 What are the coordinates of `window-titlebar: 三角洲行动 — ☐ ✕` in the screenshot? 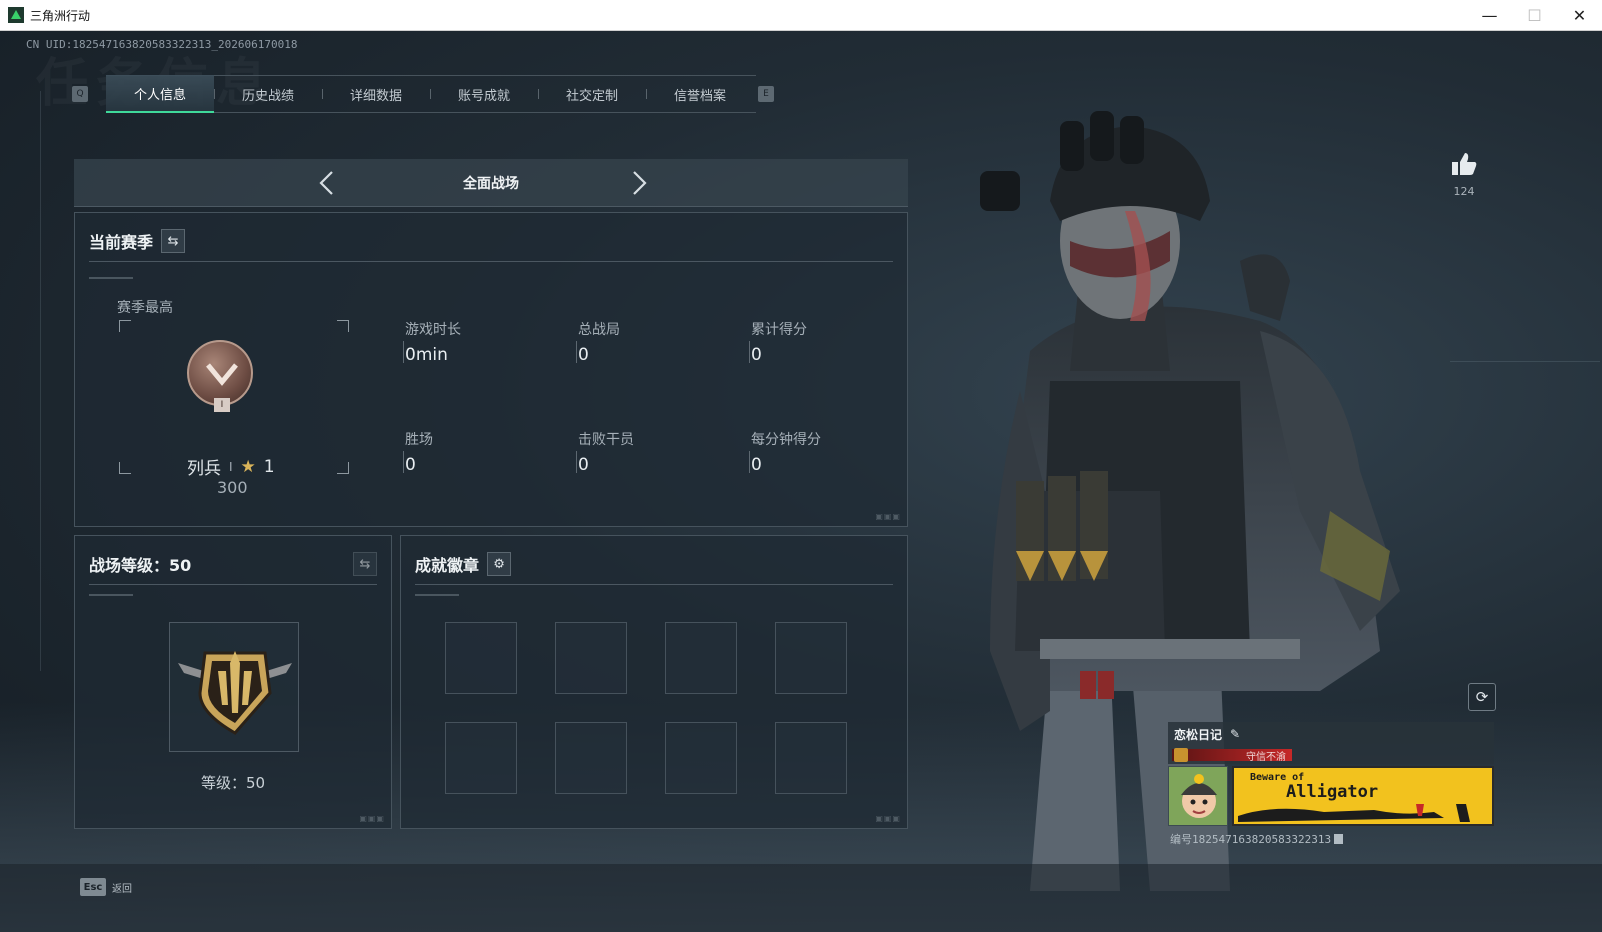 It's located at (801, 15).